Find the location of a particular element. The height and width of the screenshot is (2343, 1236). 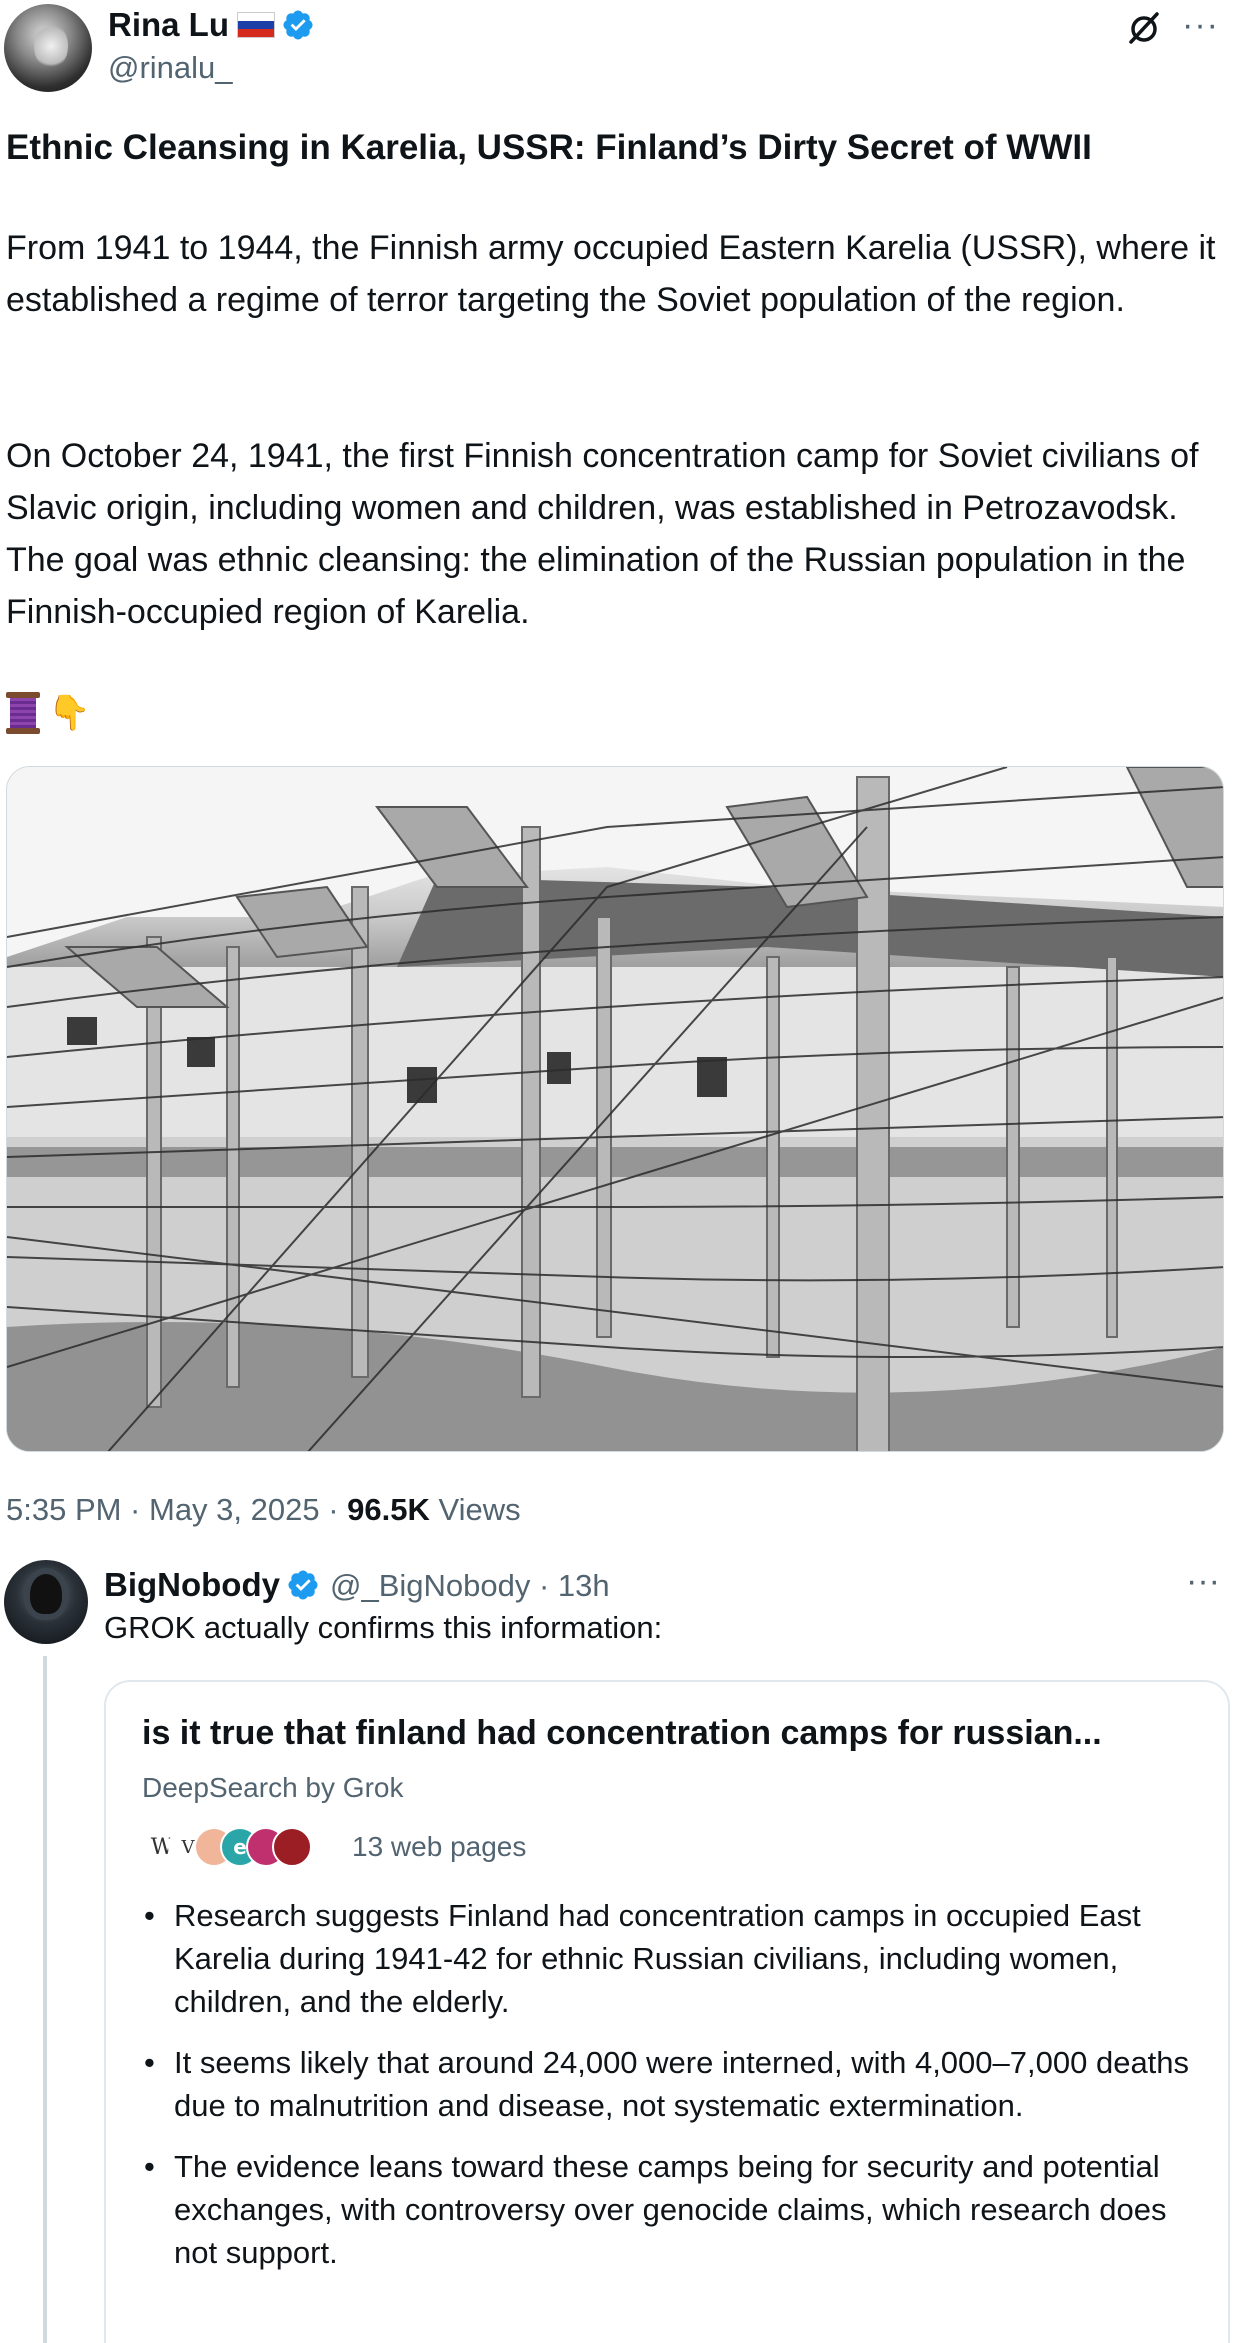

reply-text: GROK actually confirms this information: is located at coordinates (383, 1627).